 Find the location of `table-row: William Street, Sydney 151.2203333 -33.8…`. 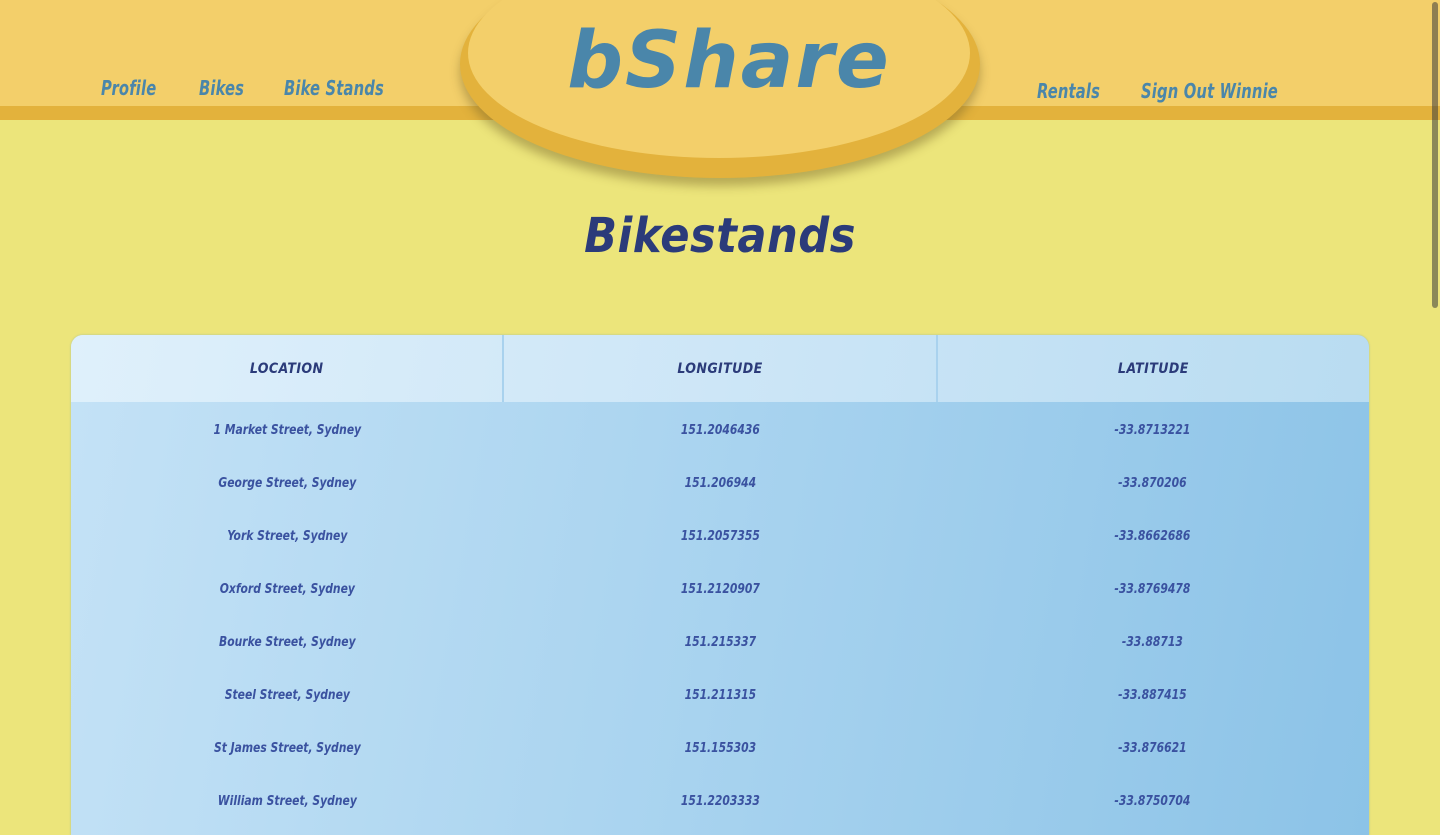

table-row: William Street, Sydney 151.2203333 -33.8… is located at coordinates (720, 801).